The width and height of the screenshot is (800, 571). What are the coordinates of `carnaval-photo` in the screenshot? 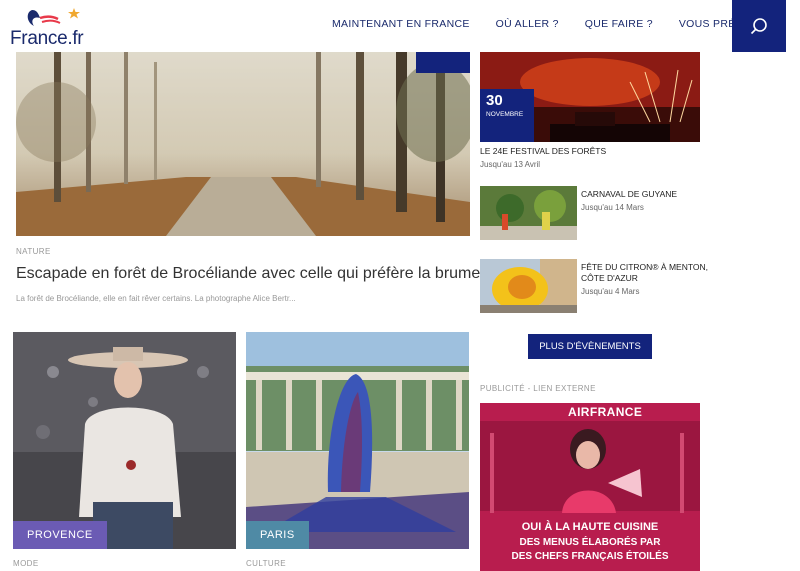 It's located at (528, 213).